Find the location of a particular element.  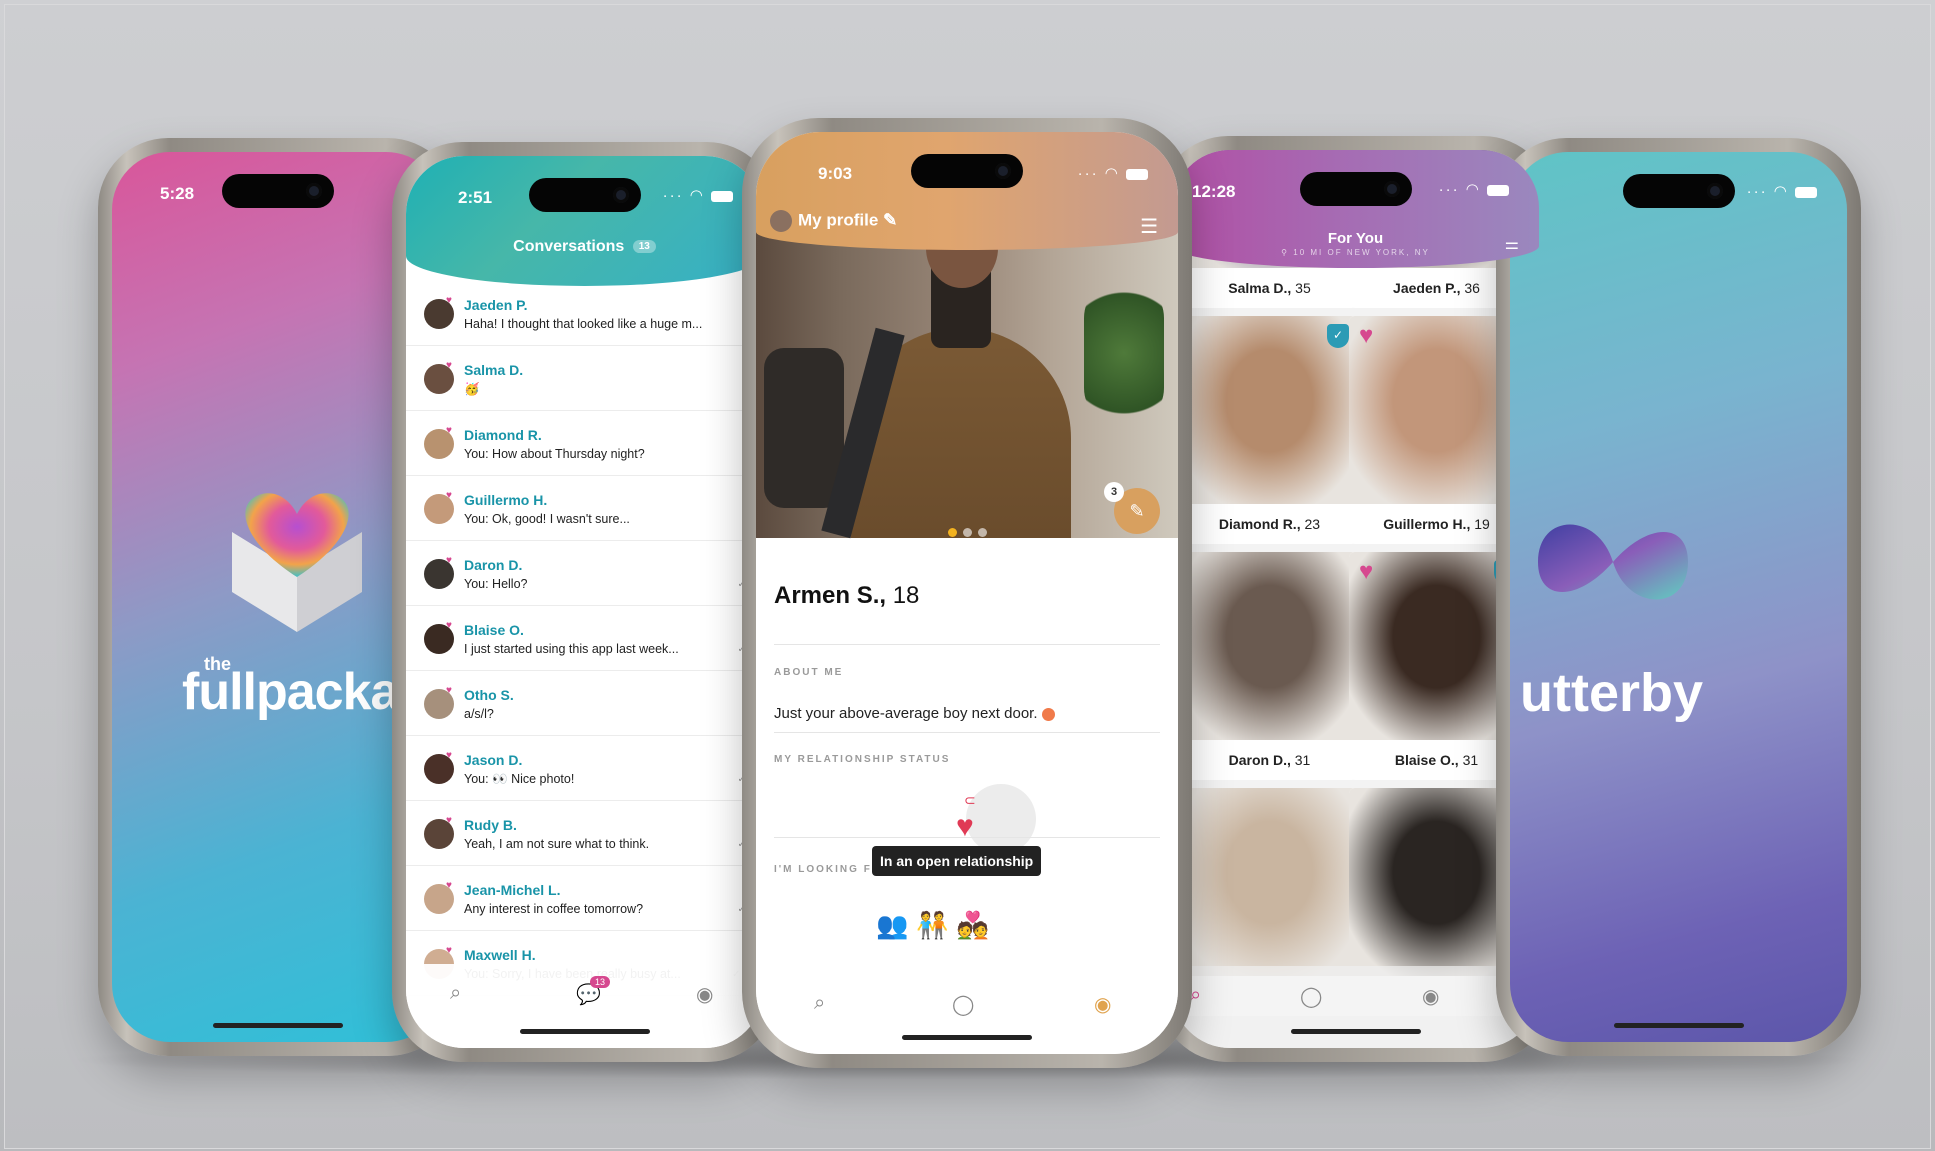

conversation-name: Blaise O. is located at coordinates (494, 630).